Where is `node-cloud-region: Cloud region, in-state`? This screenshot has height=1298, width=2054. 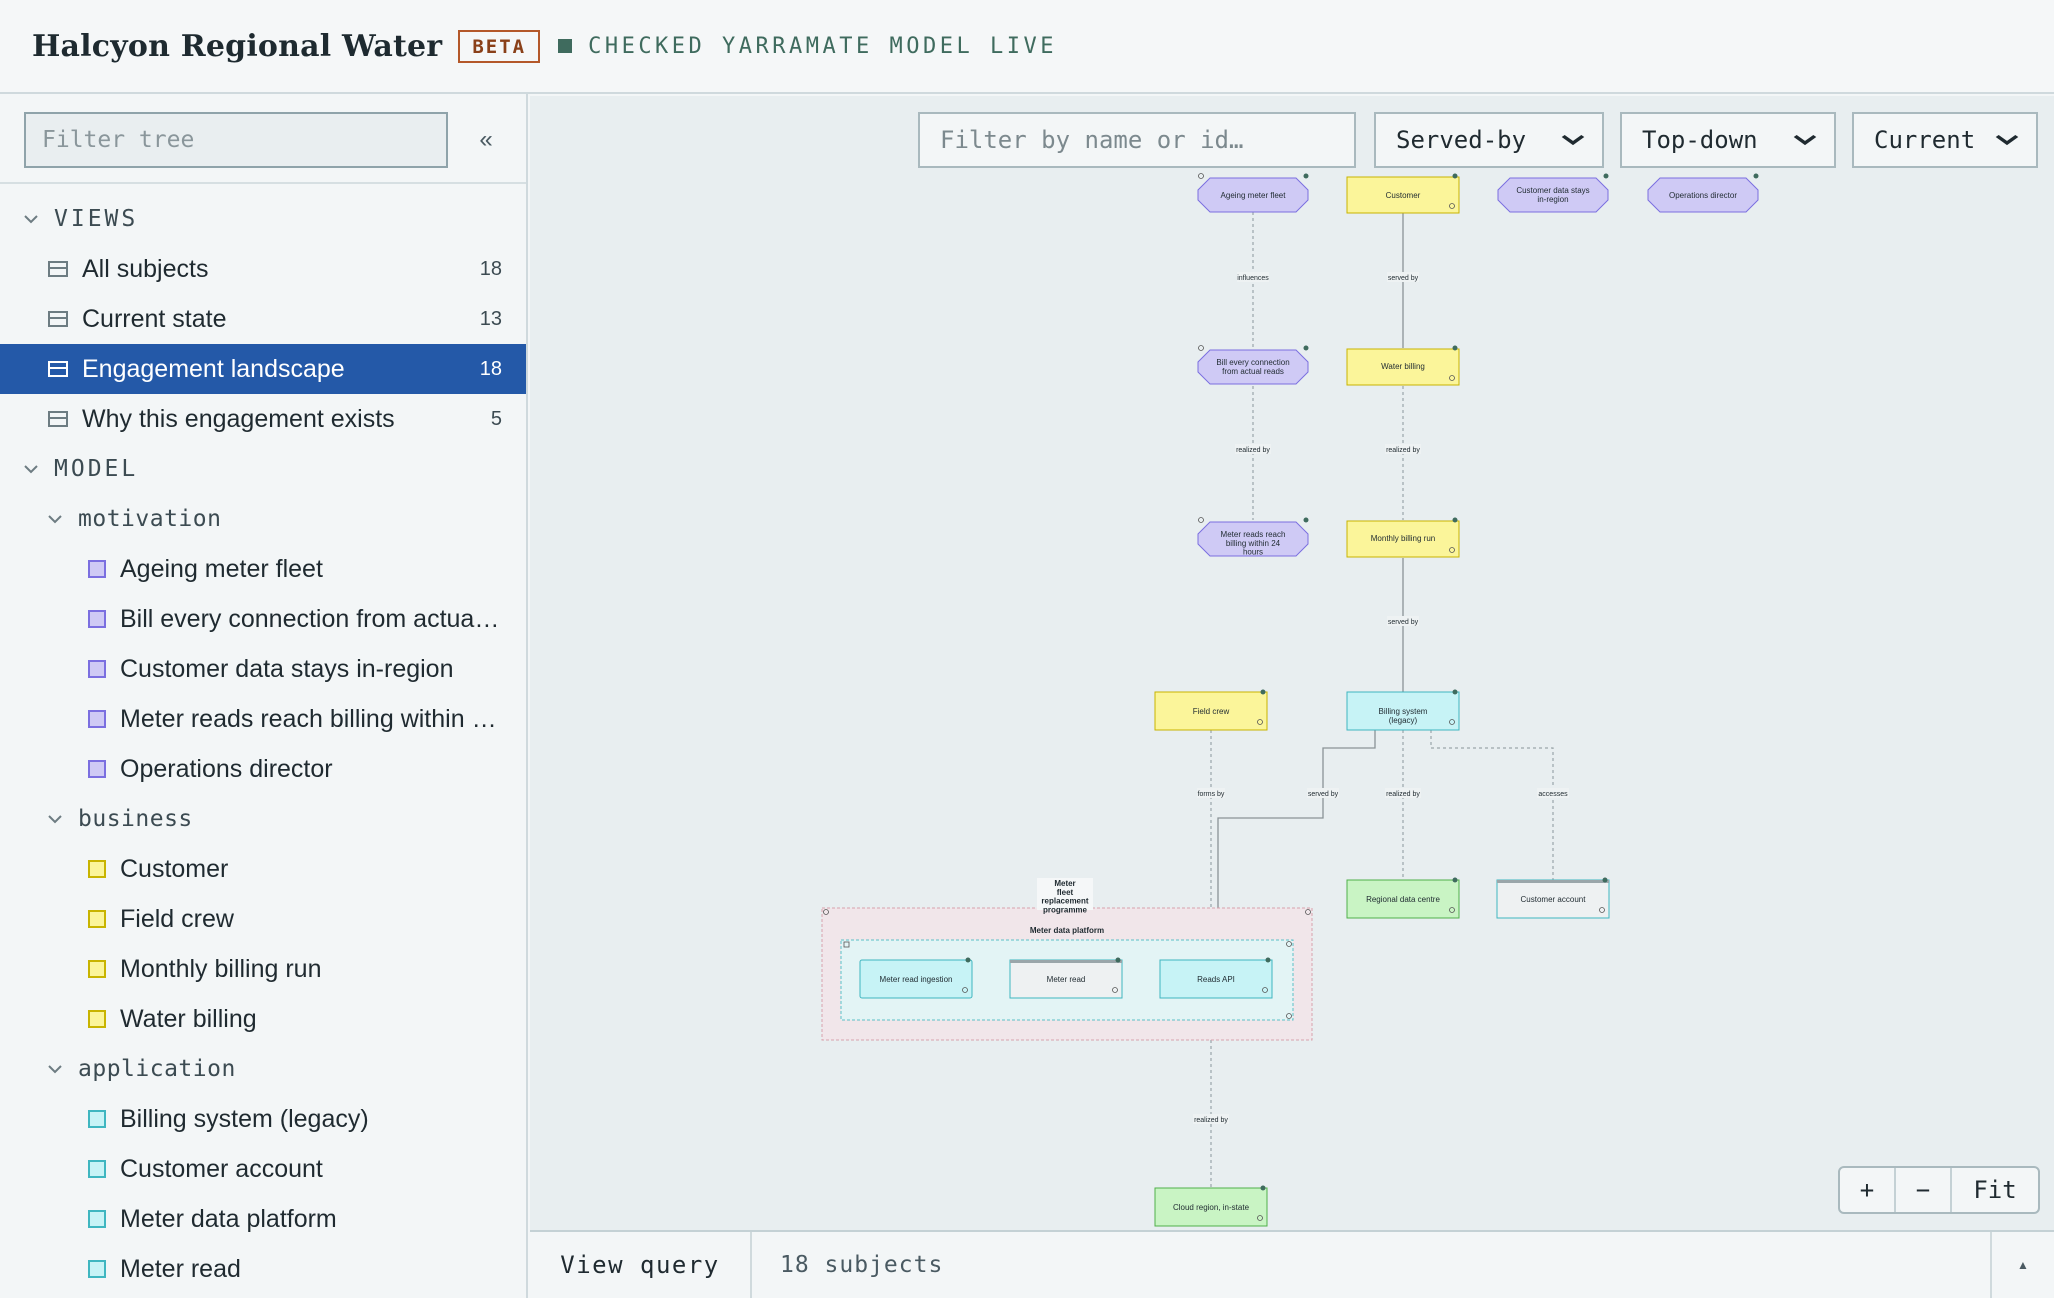
node-cloud-region: Cloud region, in-state is located at coordinates (1211, 1206).